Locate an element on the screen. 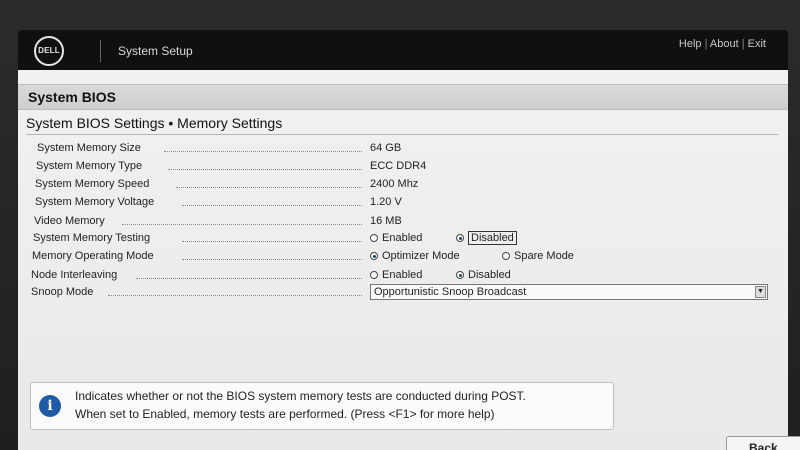  snoop-mode-select: Opportunistic Snoop Broadcast ▼ is located at coordinates (569, 292).